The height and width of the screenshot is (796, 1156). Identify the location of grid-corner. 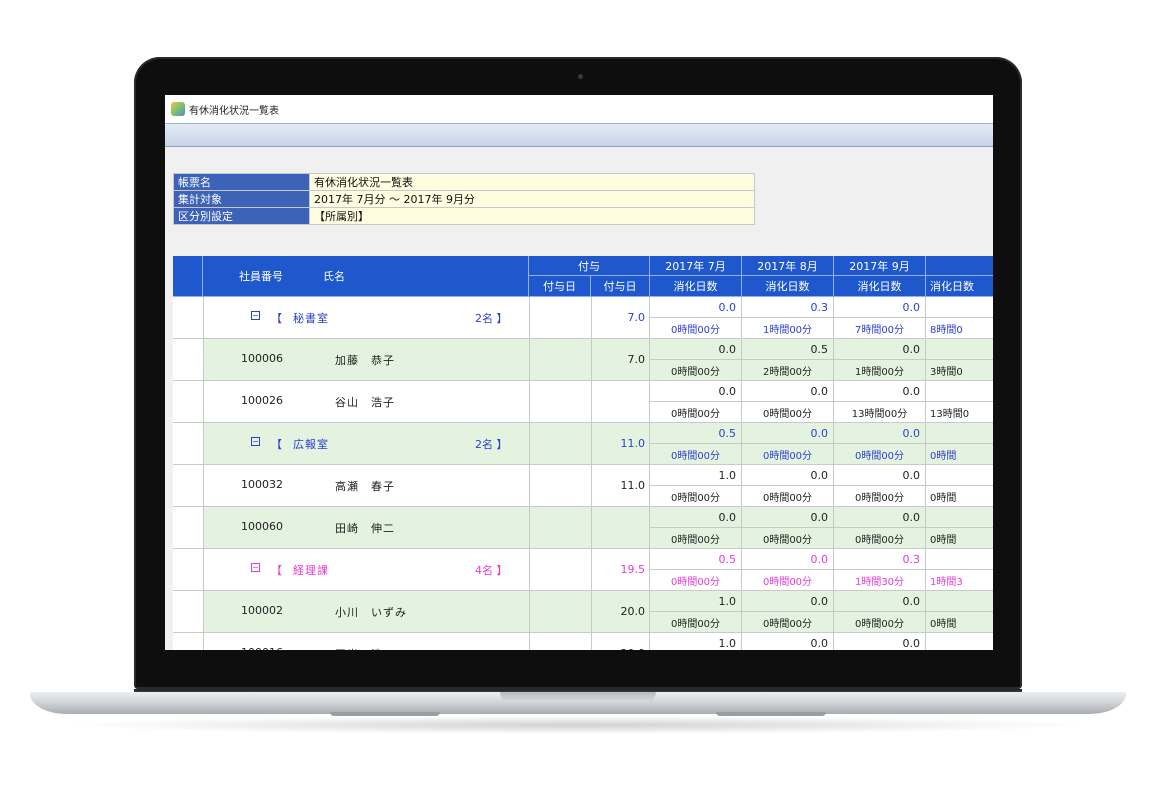
(188, 276).